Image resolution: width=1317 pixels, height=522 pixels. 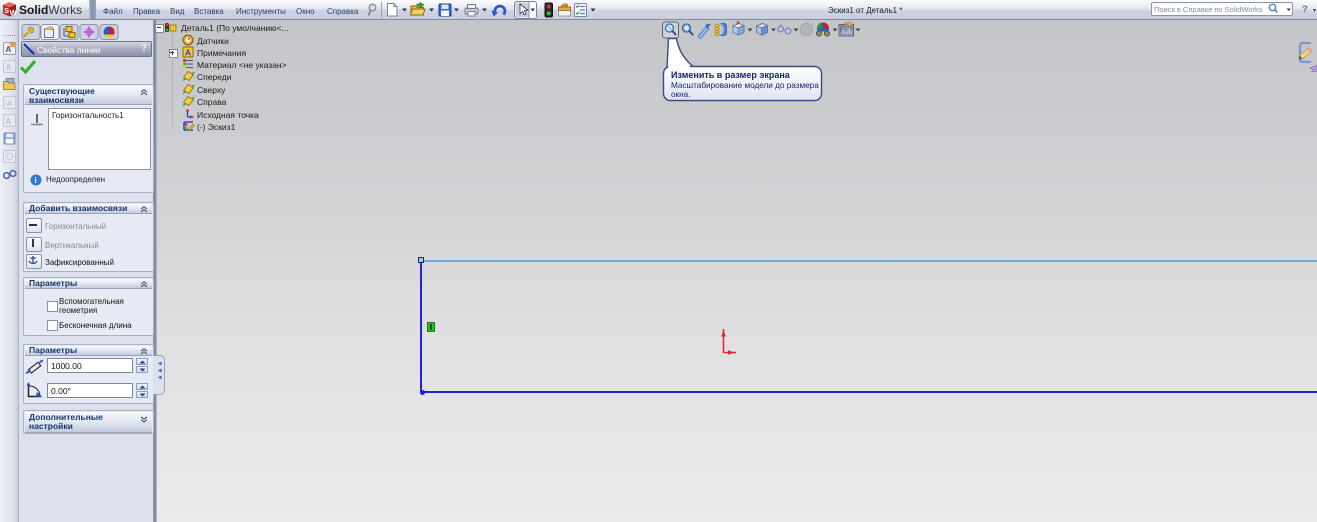 I want to click on svg-text: W, so click(x=14, y=12).